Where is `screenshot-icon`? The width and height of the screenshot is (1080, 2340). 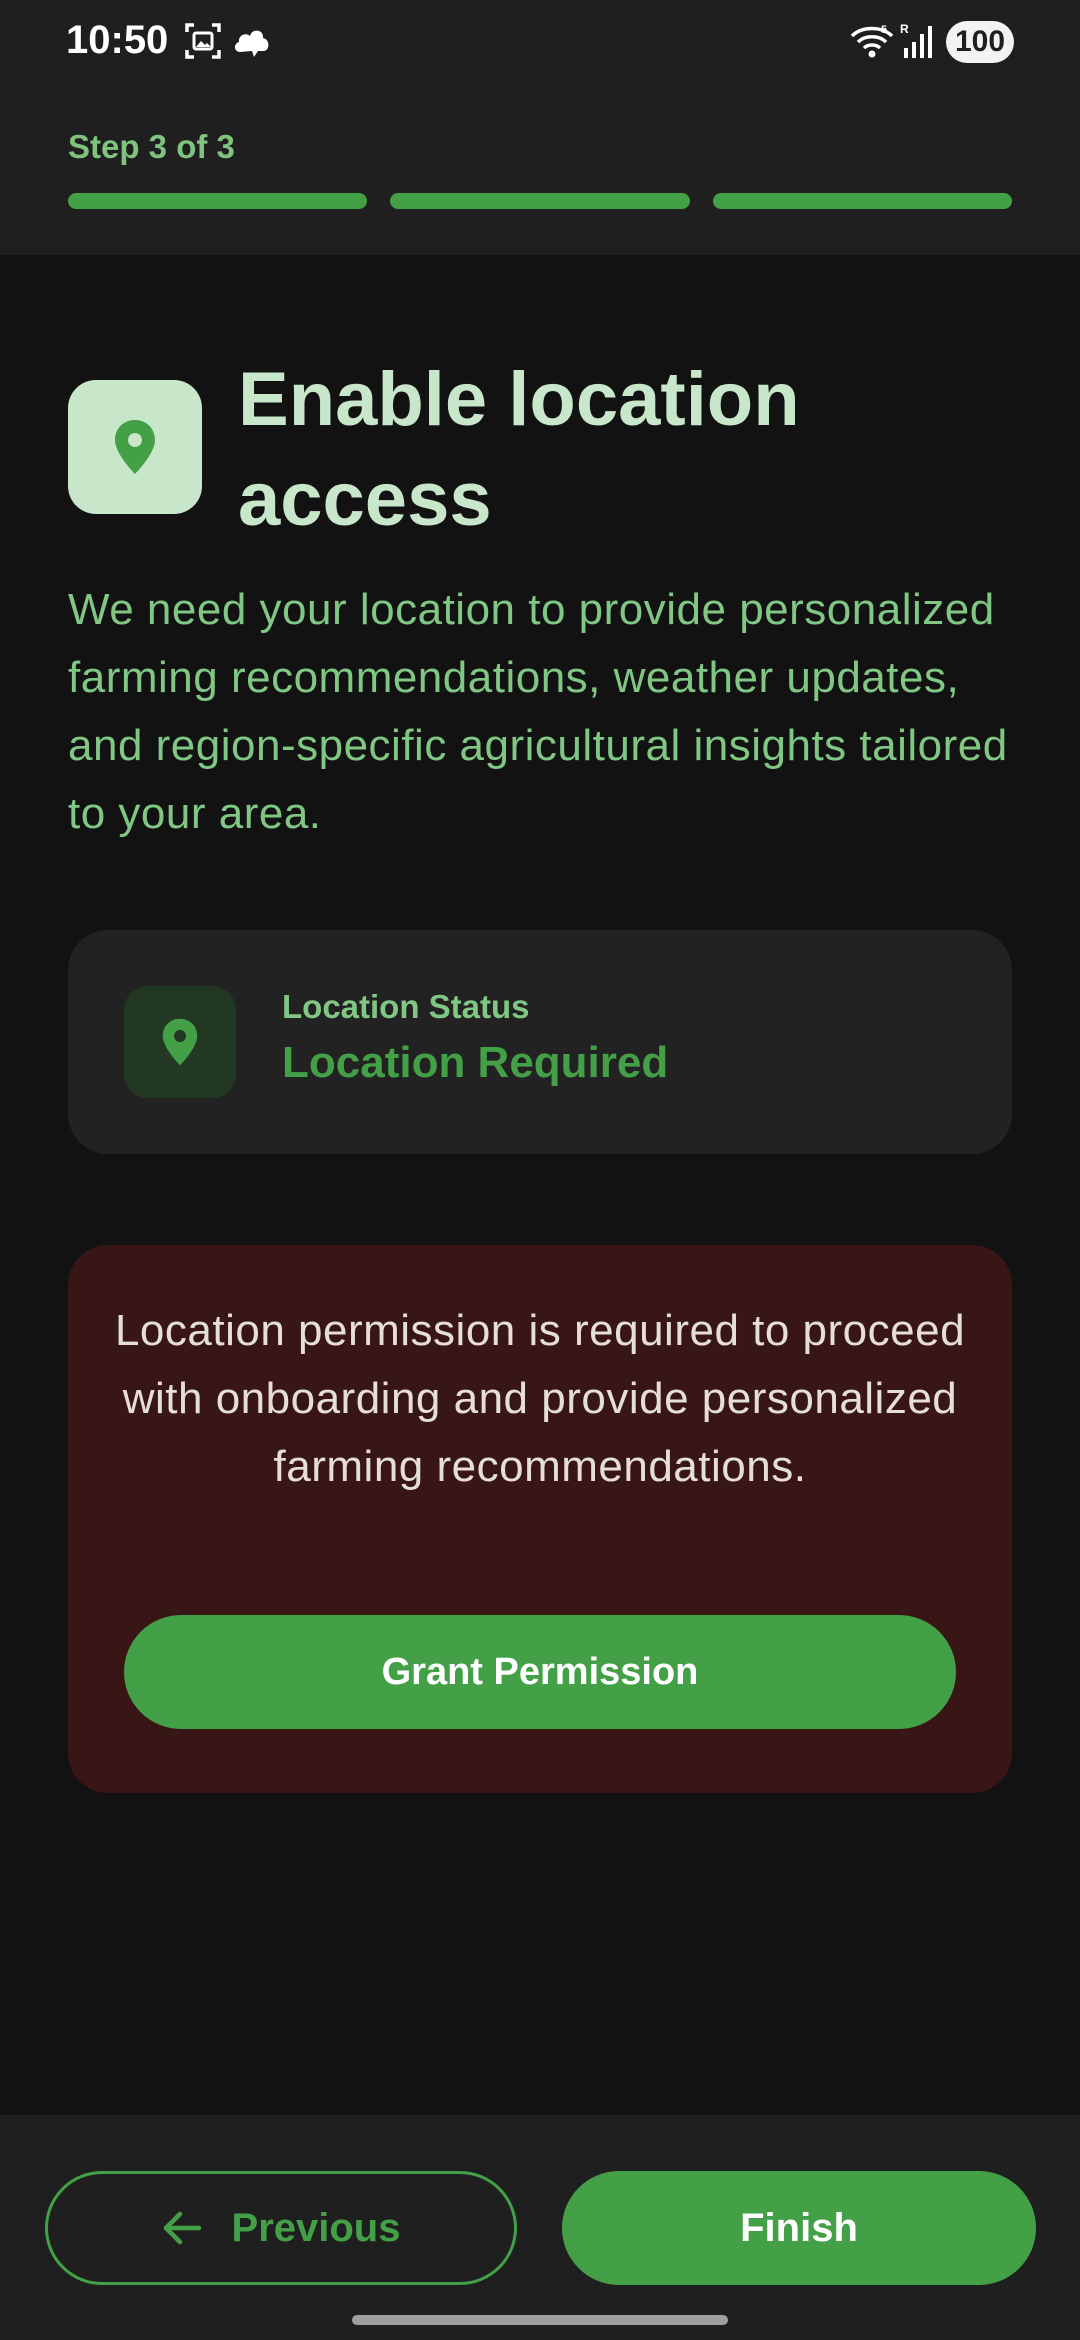
screenshot-icon is located at coordinates (203, 41).